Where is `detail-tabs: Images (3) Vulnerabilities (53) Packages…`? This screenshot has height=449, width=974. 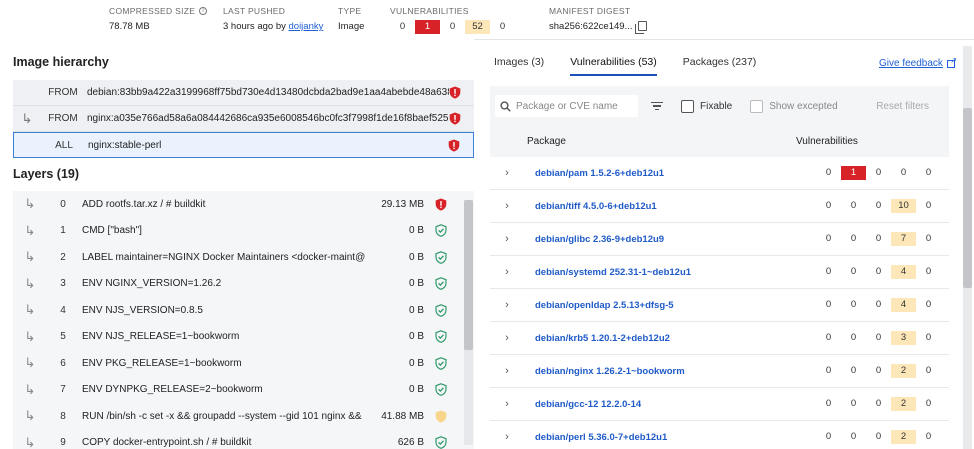 detail-tabs: Images (3) Vulnerabilities (53) Packages… is located at coordinates (638, 66).